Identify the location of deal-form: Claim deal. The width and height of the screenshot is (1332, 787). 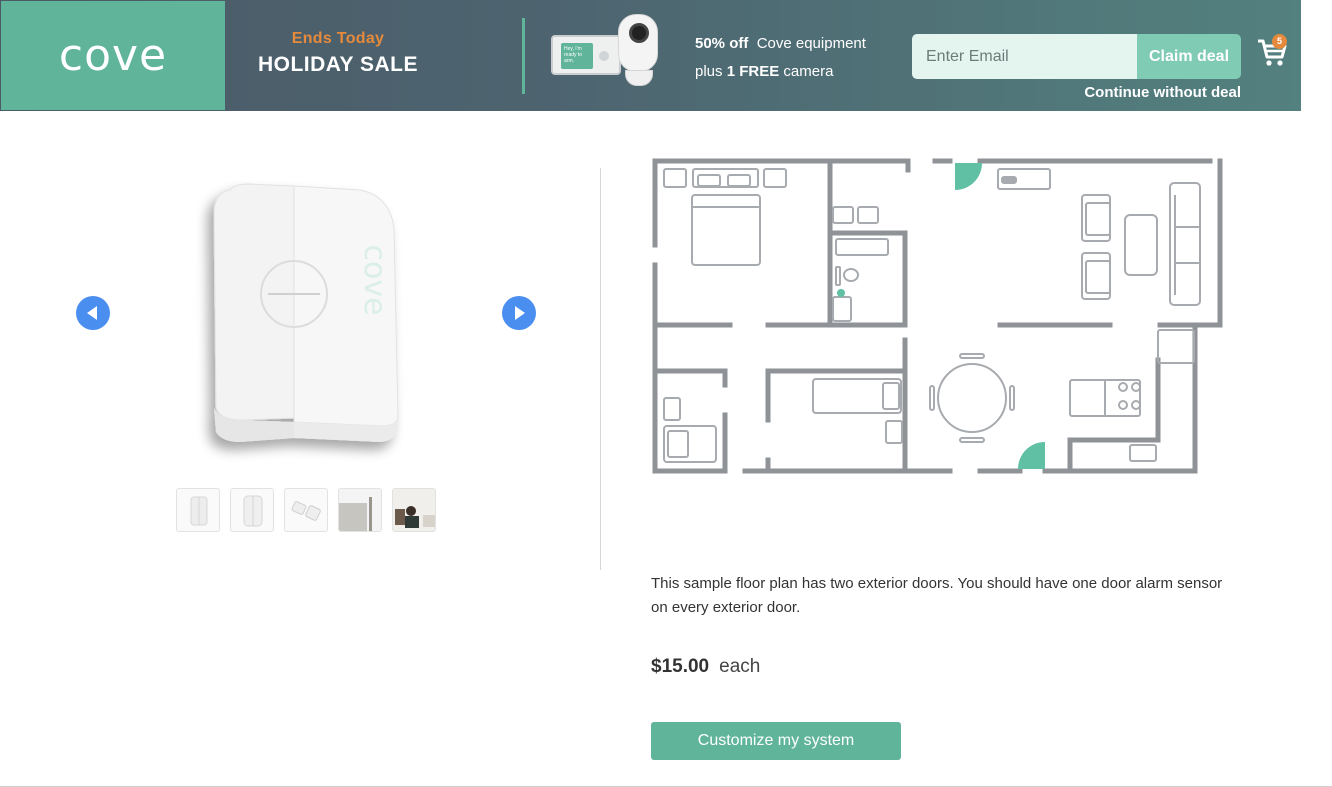
(1076, 56).